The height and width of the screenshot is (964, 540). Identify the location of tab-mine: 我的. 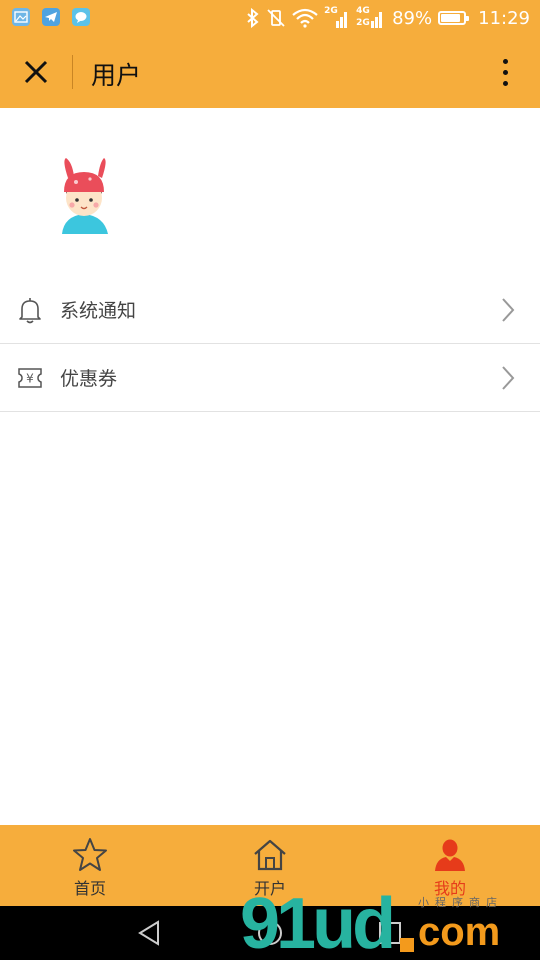
(450, 865).